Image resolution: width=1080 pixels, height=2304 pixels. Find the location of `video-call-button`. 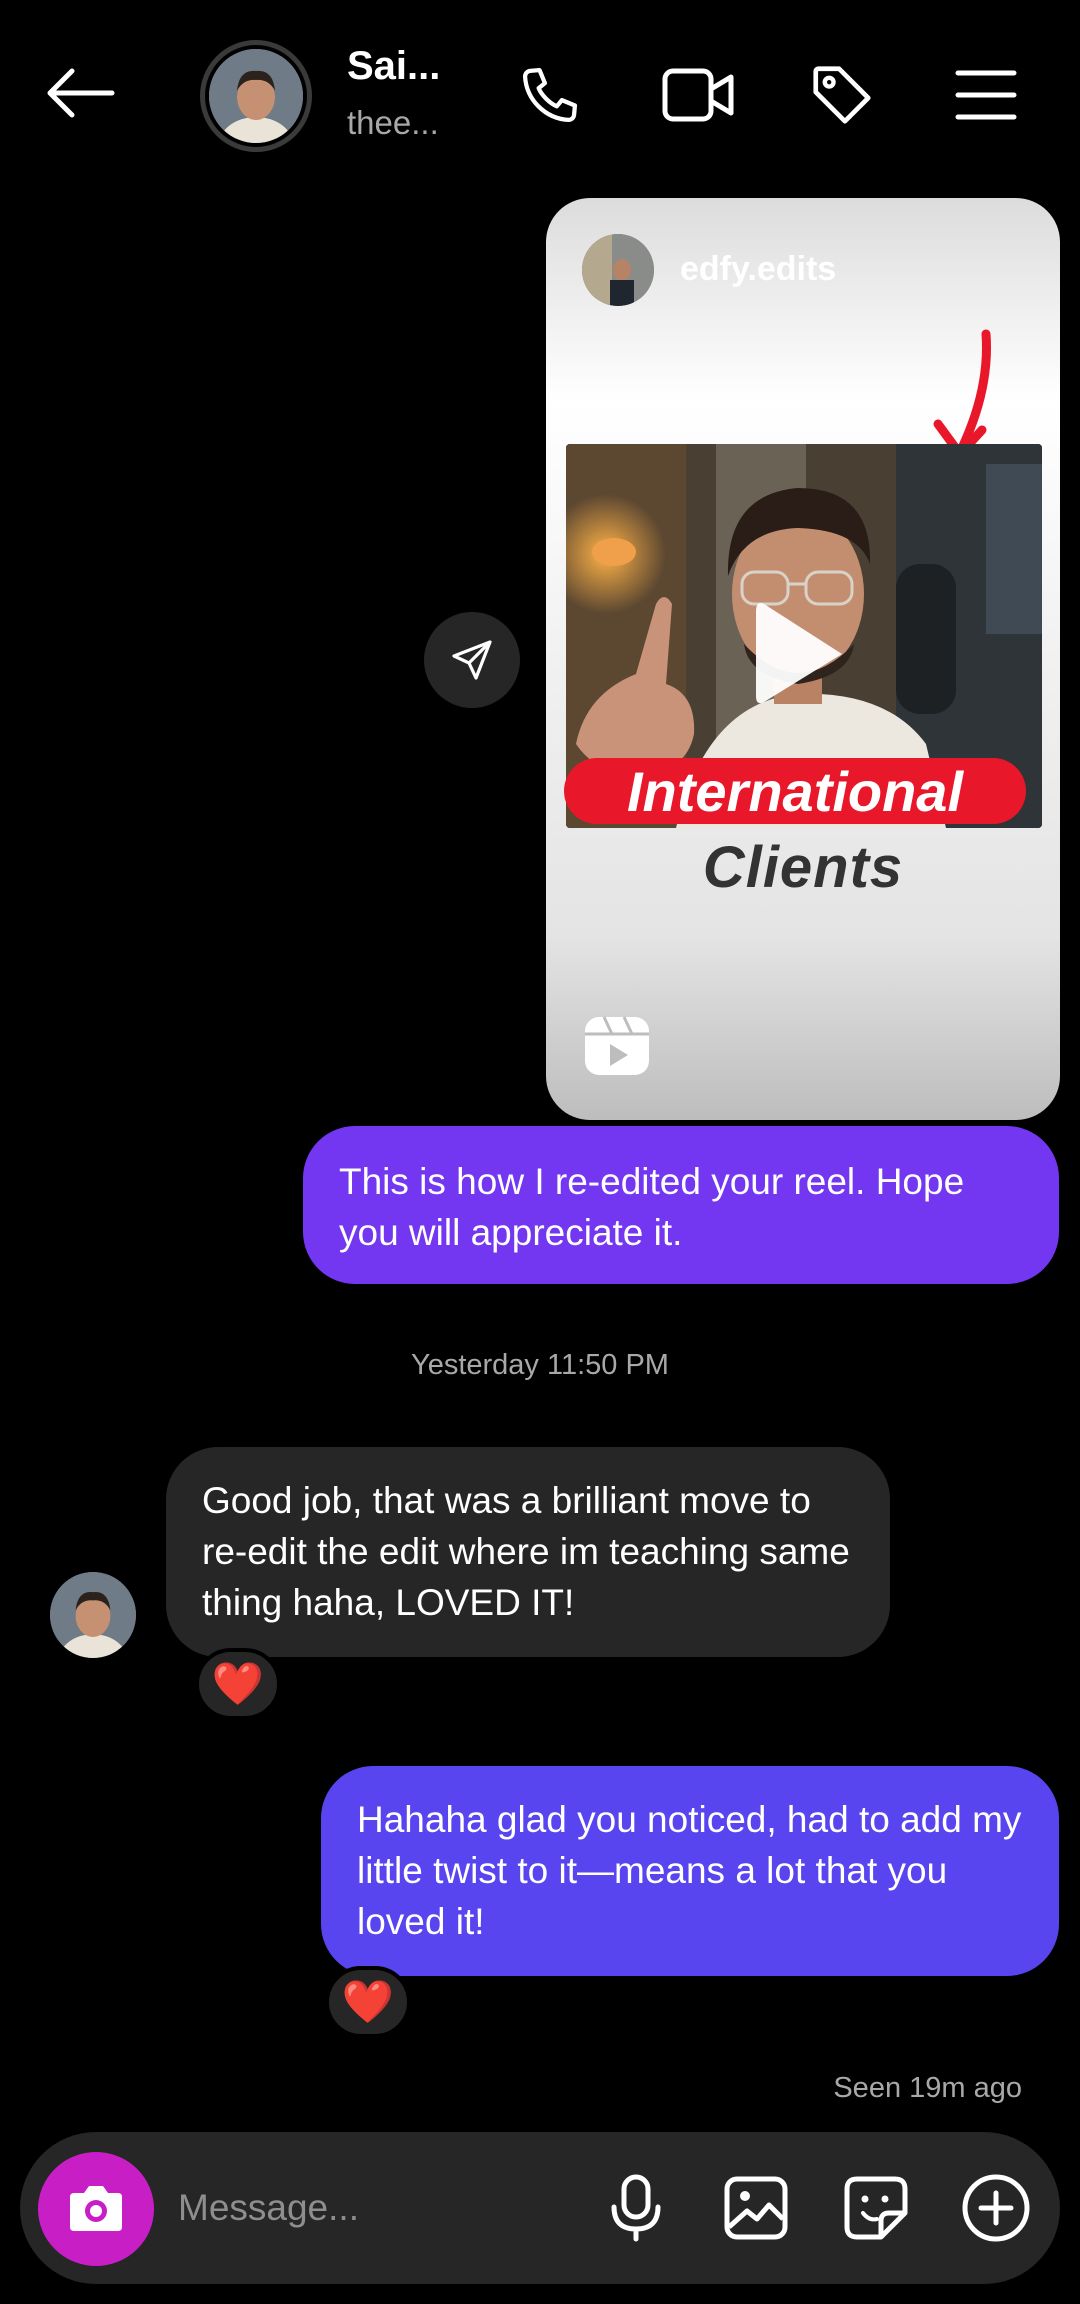

video-call-button is located at coordinates (698, 95).